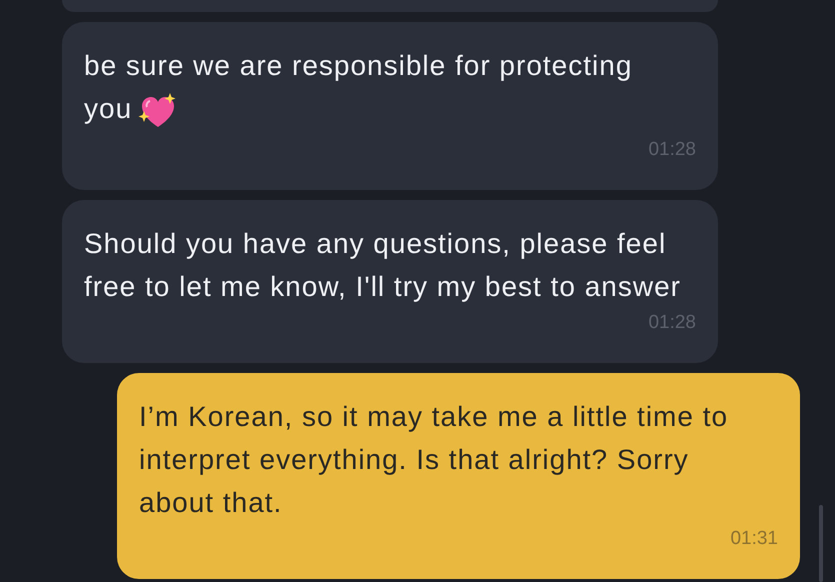  What do you see at coordinates (821, 543) in the screenshot?
I see `scrollbar` at bounding box center [821, 543].